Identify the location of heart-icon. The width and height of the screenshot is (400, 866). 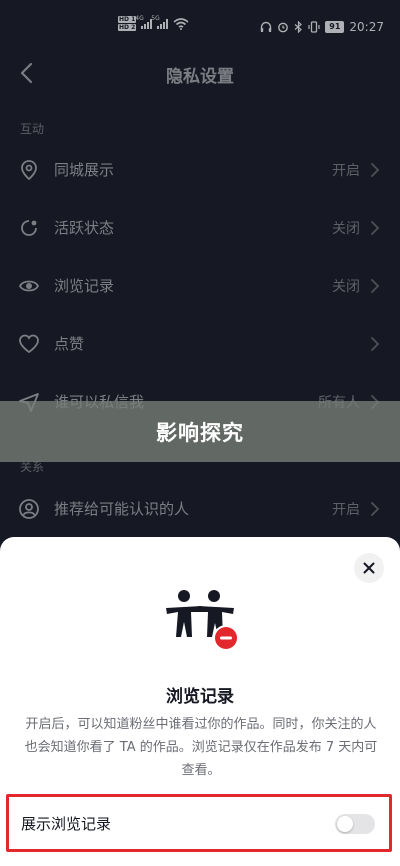
(29, 344).